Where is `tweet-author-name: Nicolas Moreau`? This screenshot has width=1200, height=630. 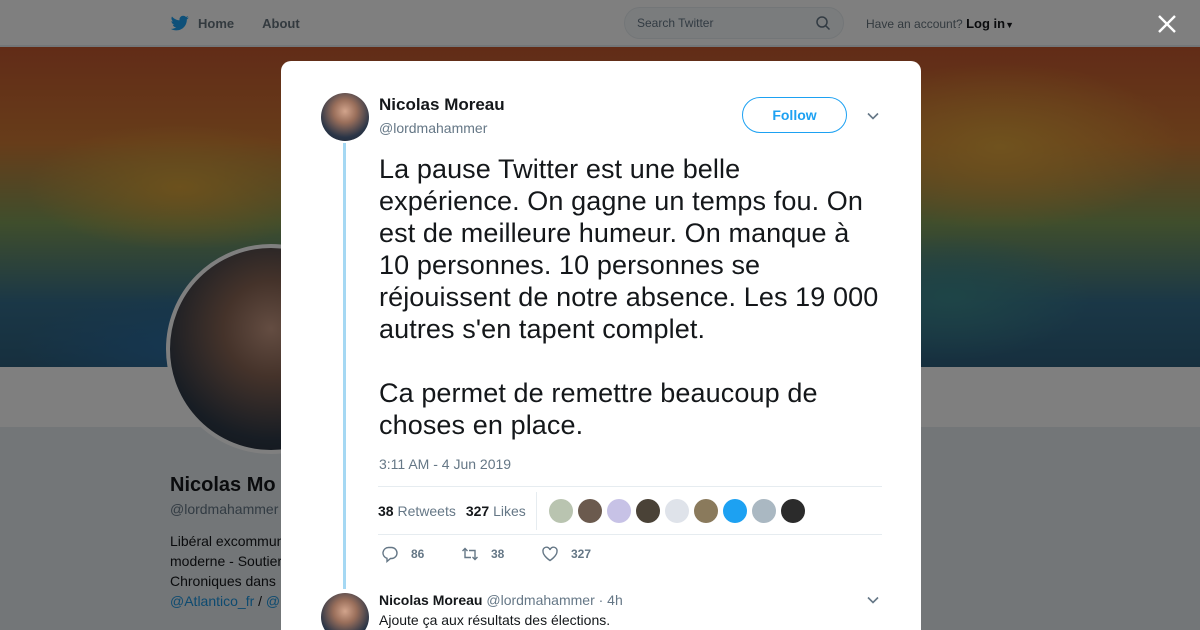
tweet-author-name: Nicolas Moreau is located at coordinates (442, 105).